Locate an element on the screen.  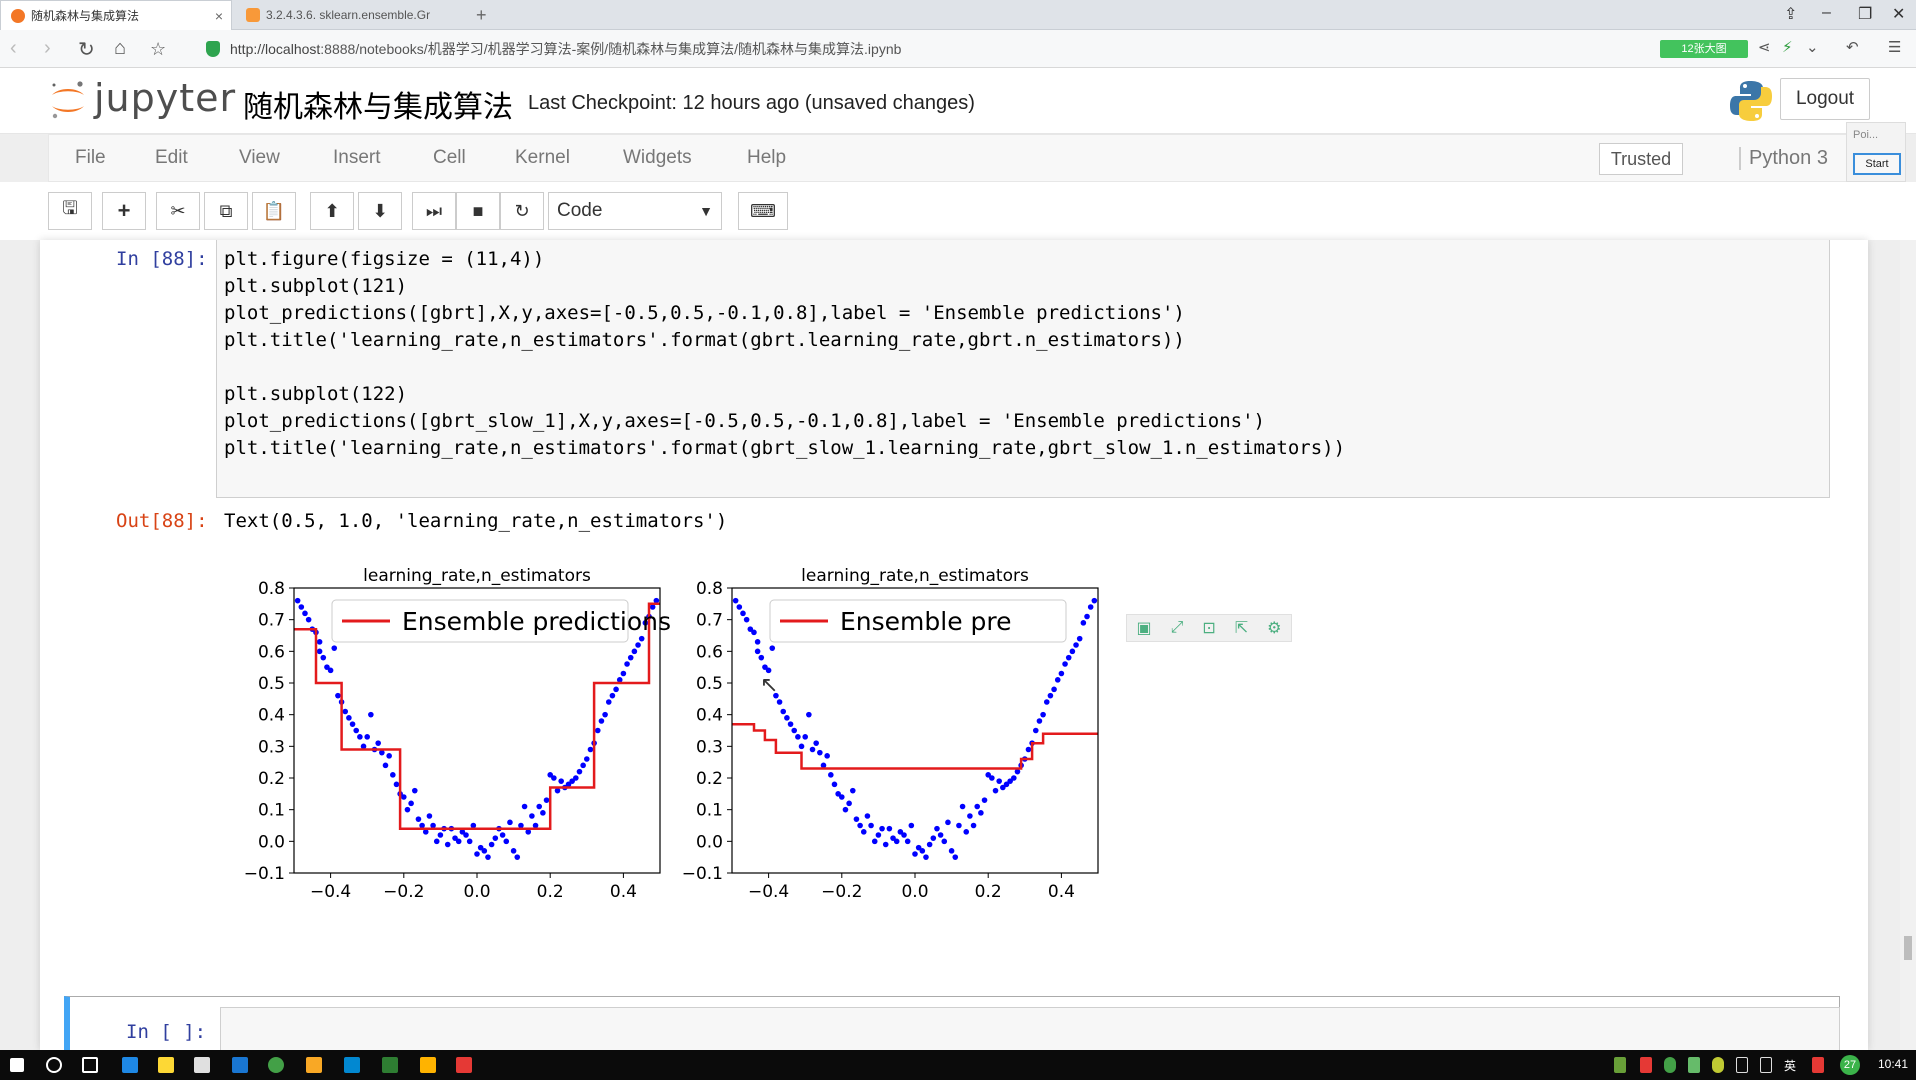
page-scrollbar is located at coordinates (1908, 645).